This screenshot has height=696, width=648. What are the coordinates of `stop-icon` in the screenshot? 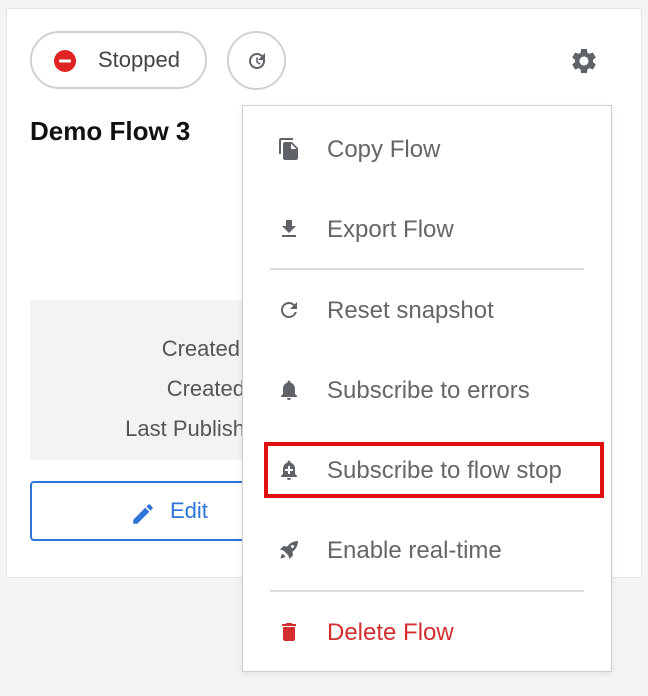 It's located at (65, 61).